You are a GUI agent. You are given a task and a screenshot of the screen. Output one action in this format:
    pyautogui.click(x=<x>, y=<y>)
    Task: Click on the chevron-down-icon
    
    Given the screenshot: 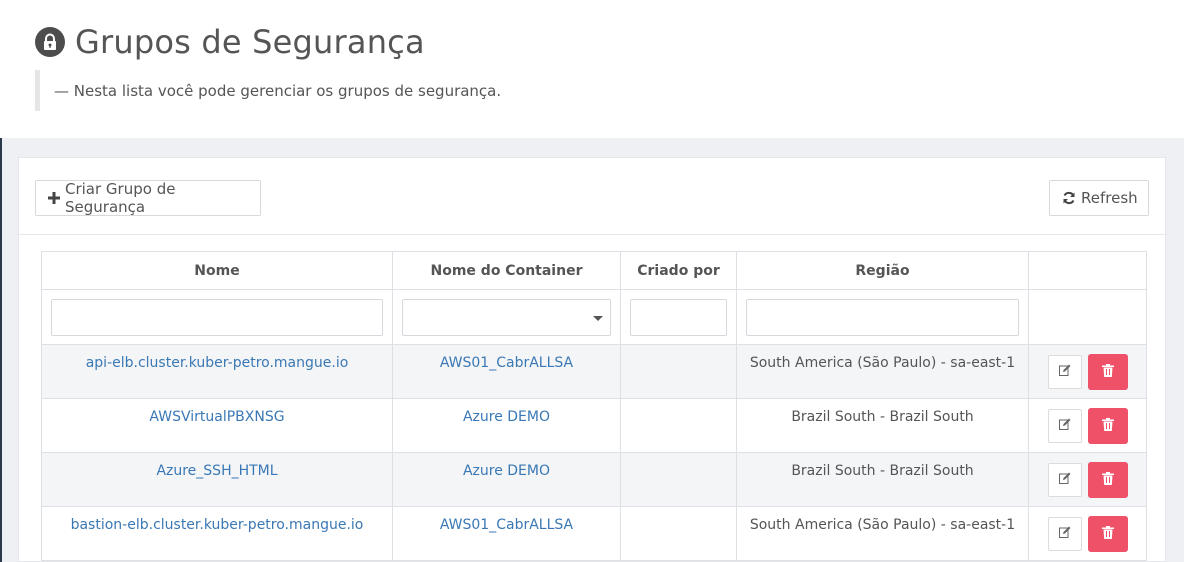 What is the action you would take?
    pyautogui.click(x=598, y=318)
    